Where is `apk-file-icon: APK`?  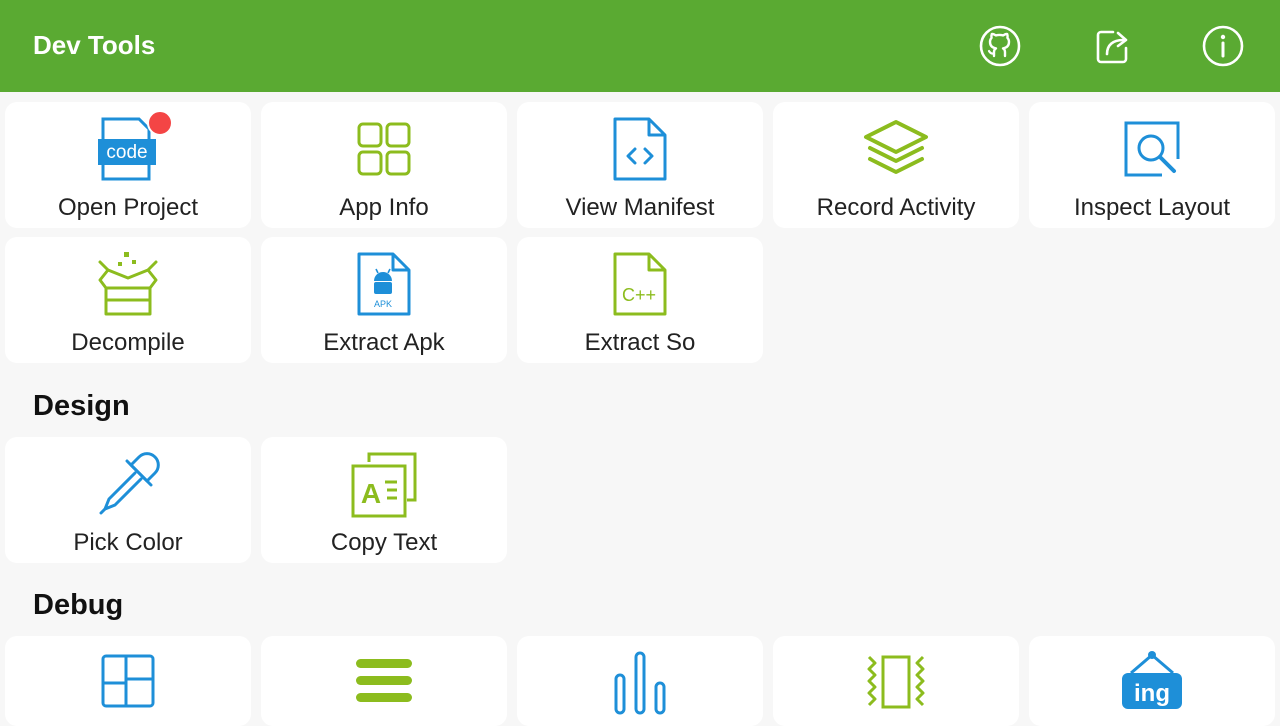
apk-file-icon: APK is located at coordinates (384, 284).